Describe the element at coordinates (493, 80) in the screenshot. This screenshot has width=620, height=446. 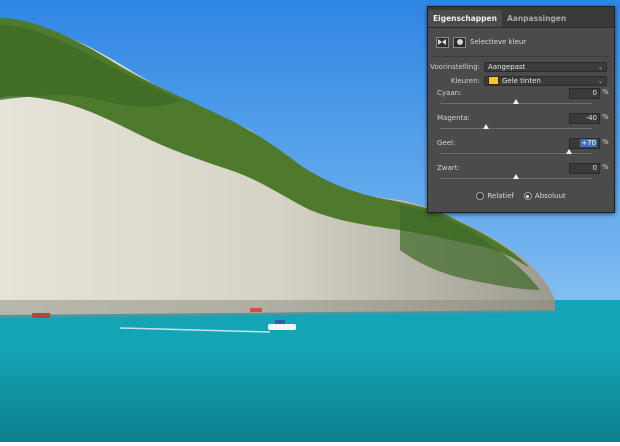
I see `color-swatch` at that location.